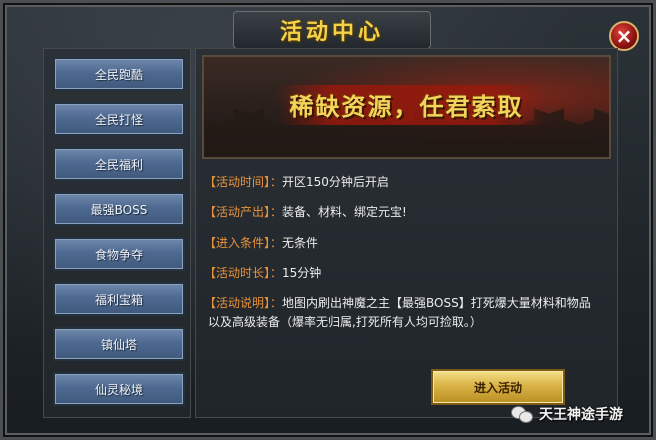 The image size is (656, 440). What do you see at coordinates (436, 303) in the screenshot?
I see `detail-value: 地图内刷出神魔之主【最强BOSS】打死爆大量材料和物品` at bounding box center [436, 303].